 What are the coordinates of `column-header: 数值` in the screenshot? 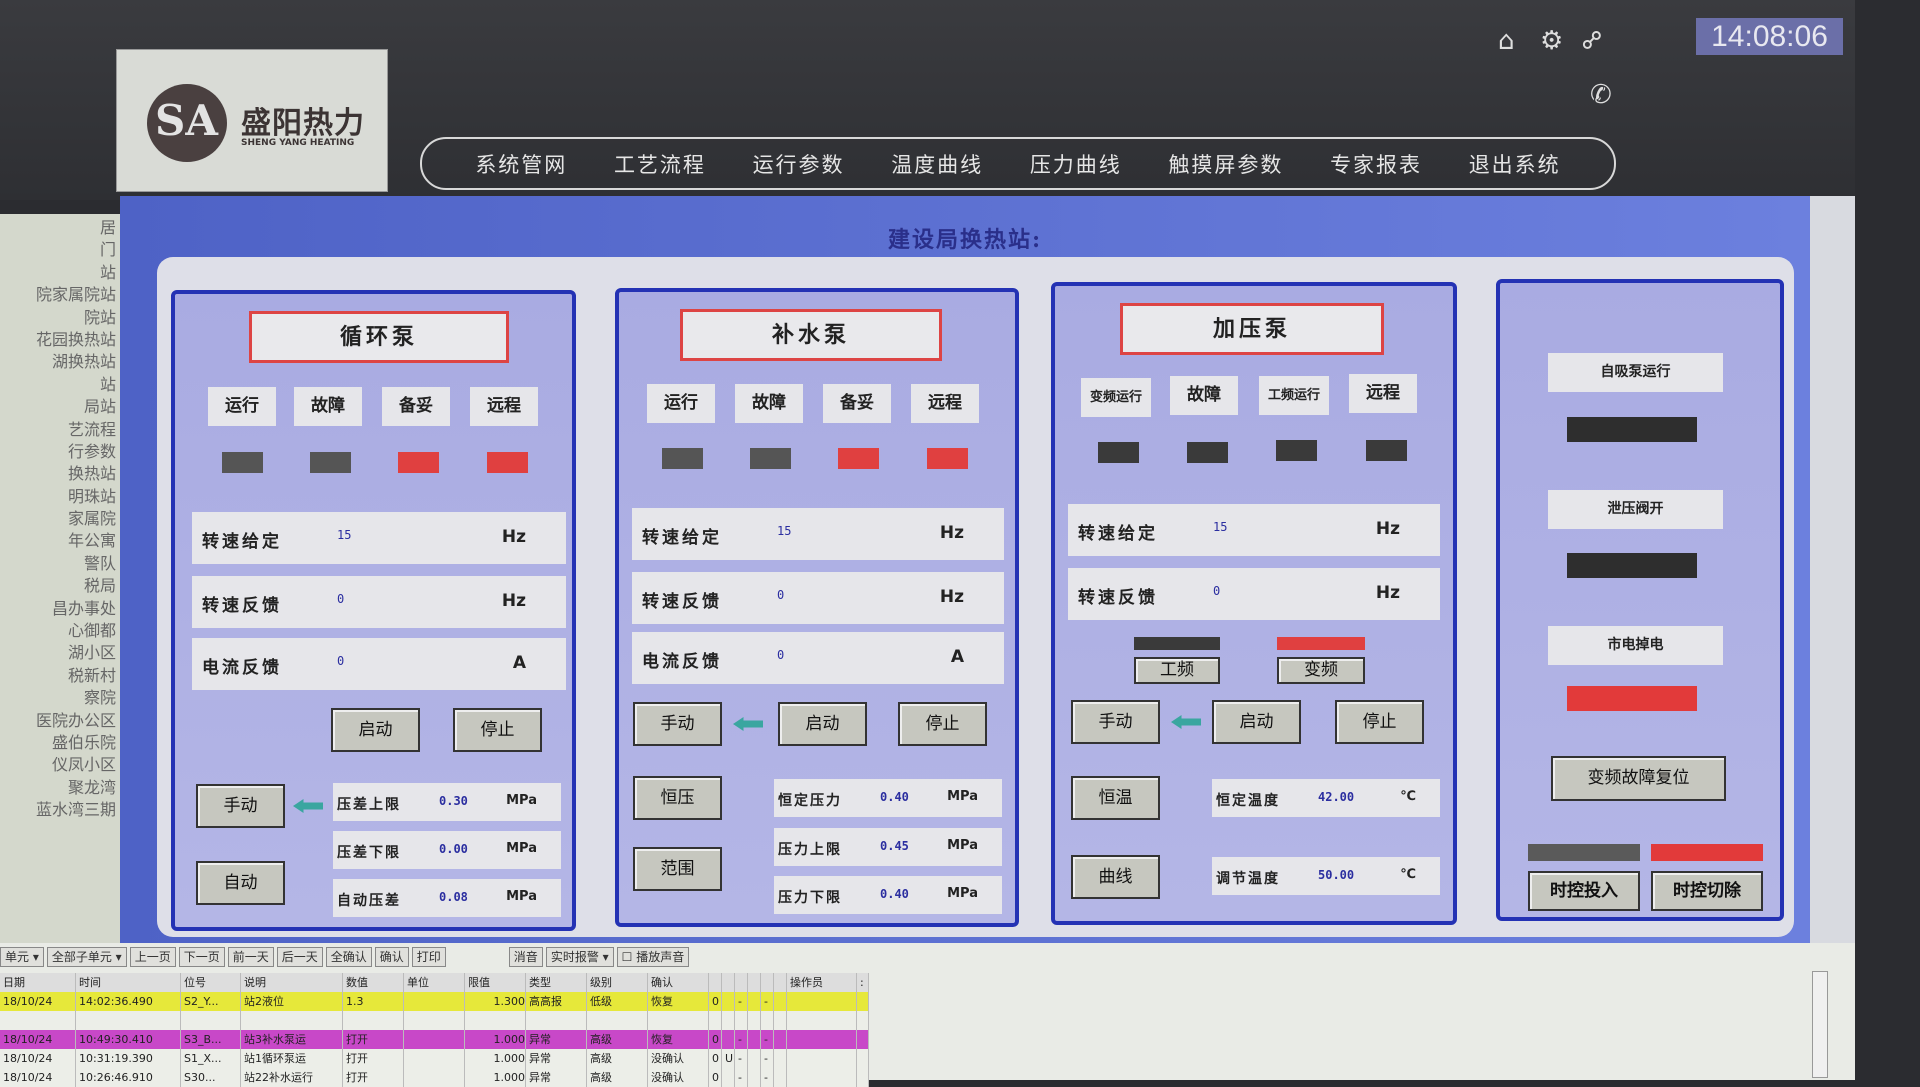 It's located at (373, 982).